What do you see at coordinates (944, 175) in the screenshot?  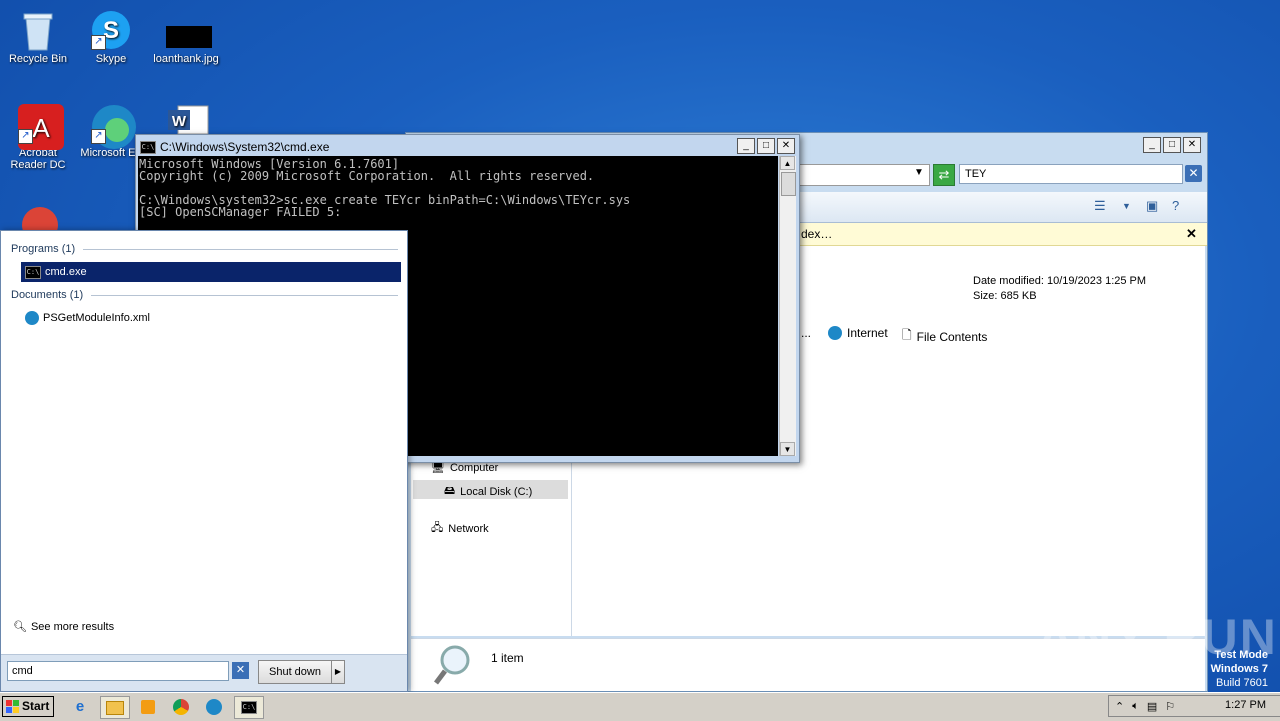 I see `refresh-icon: ⇄` at bounding box center [944, 175].